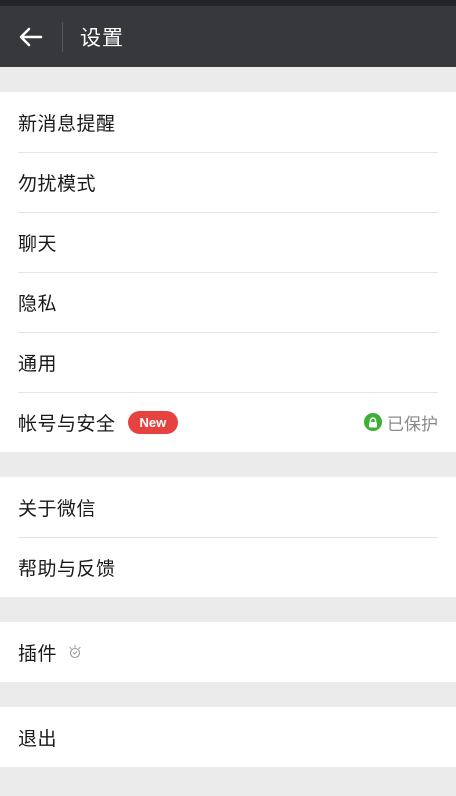 This screenshot has width=456, height=796. What do you see at coordinates (228, 242) in the screenshot?
I see `settings-item-chat: 聊天` at bounding box center [228, 242].